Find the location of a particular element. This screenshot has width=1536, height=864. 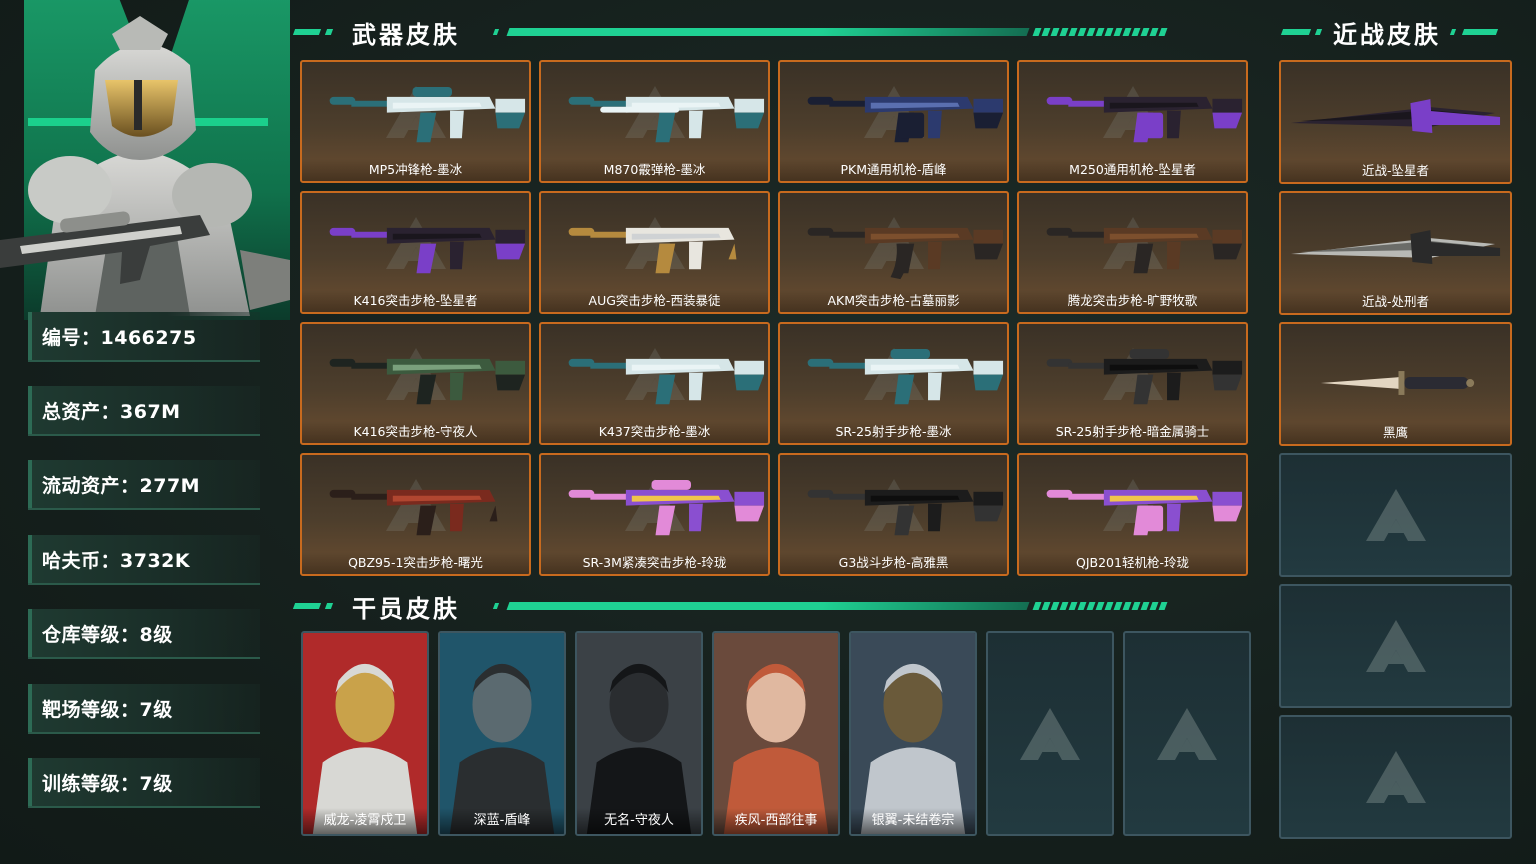

weapon-skin-card: AKM突击步枪-古墓丽影 is located at coordinates (893, 252).